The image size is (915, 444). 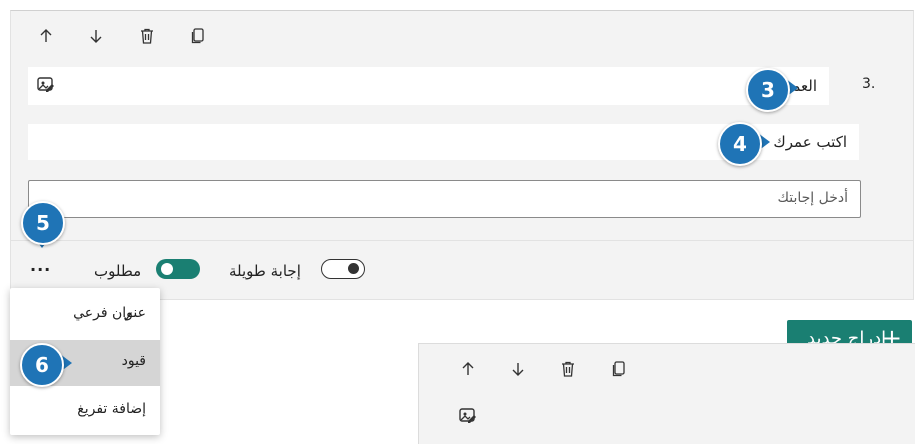 What do you see at coordinates (42, 365) in the screenshot?
I see `callout-6: 6` at bounding box center [42, 365].